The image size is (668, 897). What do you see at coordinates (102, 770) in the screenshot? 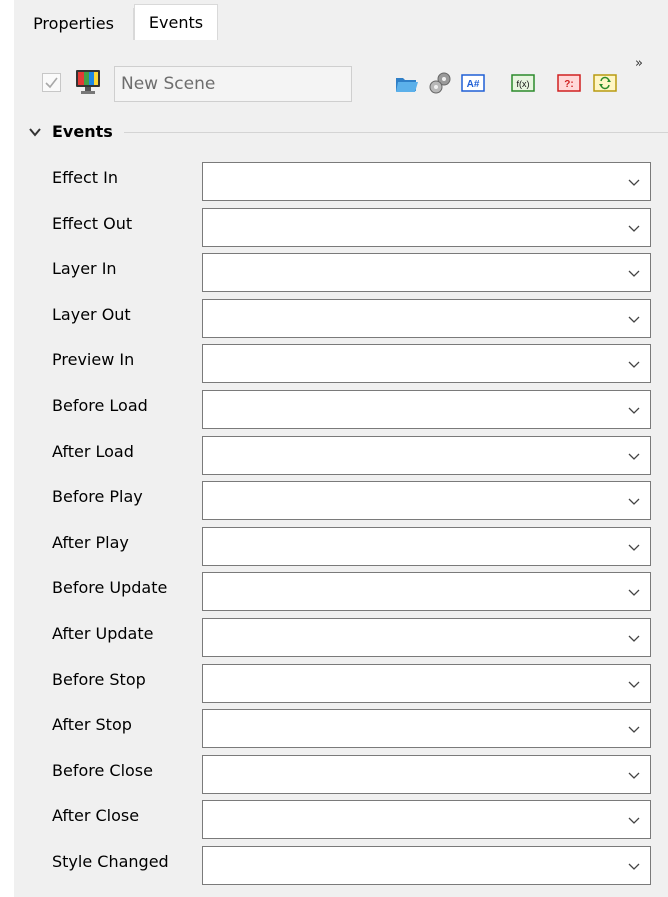
I see `event-label: Before Close` at bounding box center [102, 770].